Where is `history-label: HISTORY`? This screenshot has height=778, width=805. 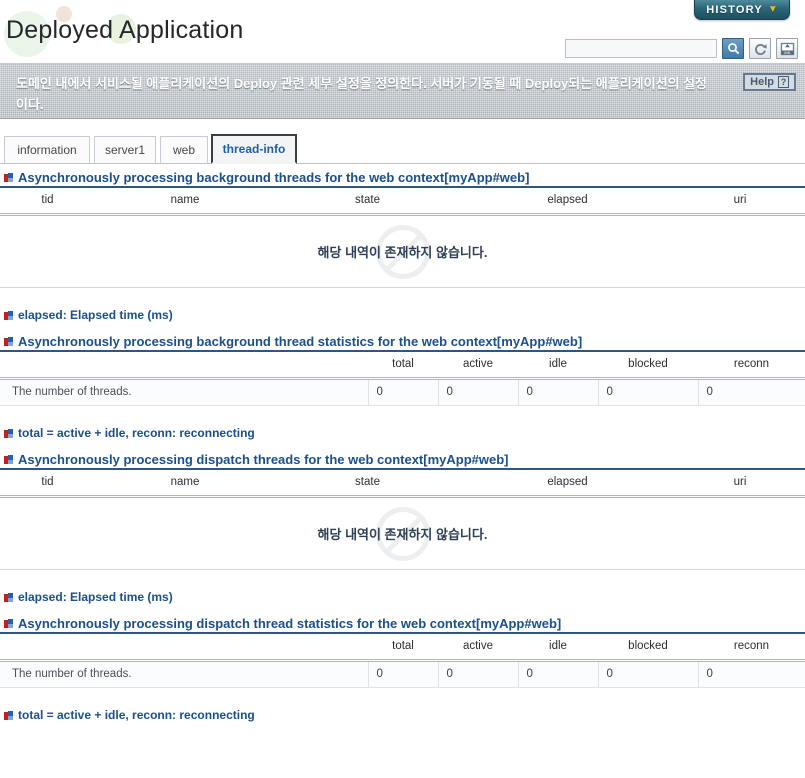
history-label: HISTORY is located at coordinates (734, 9).